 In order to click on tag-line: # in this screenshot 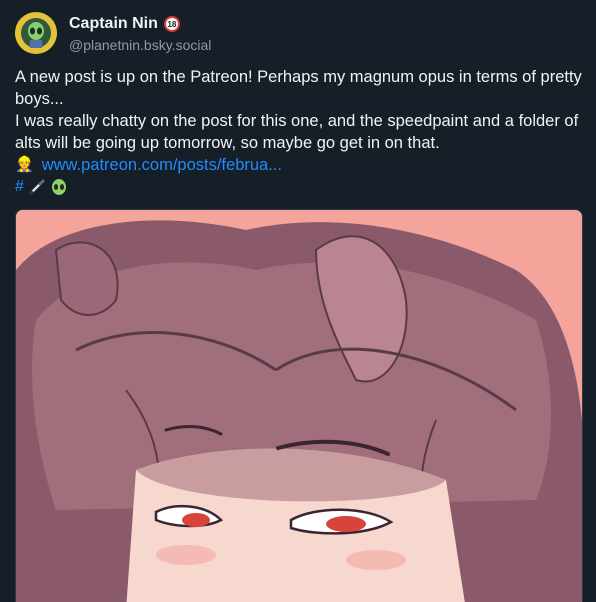, I will do `click(300, 187)`.